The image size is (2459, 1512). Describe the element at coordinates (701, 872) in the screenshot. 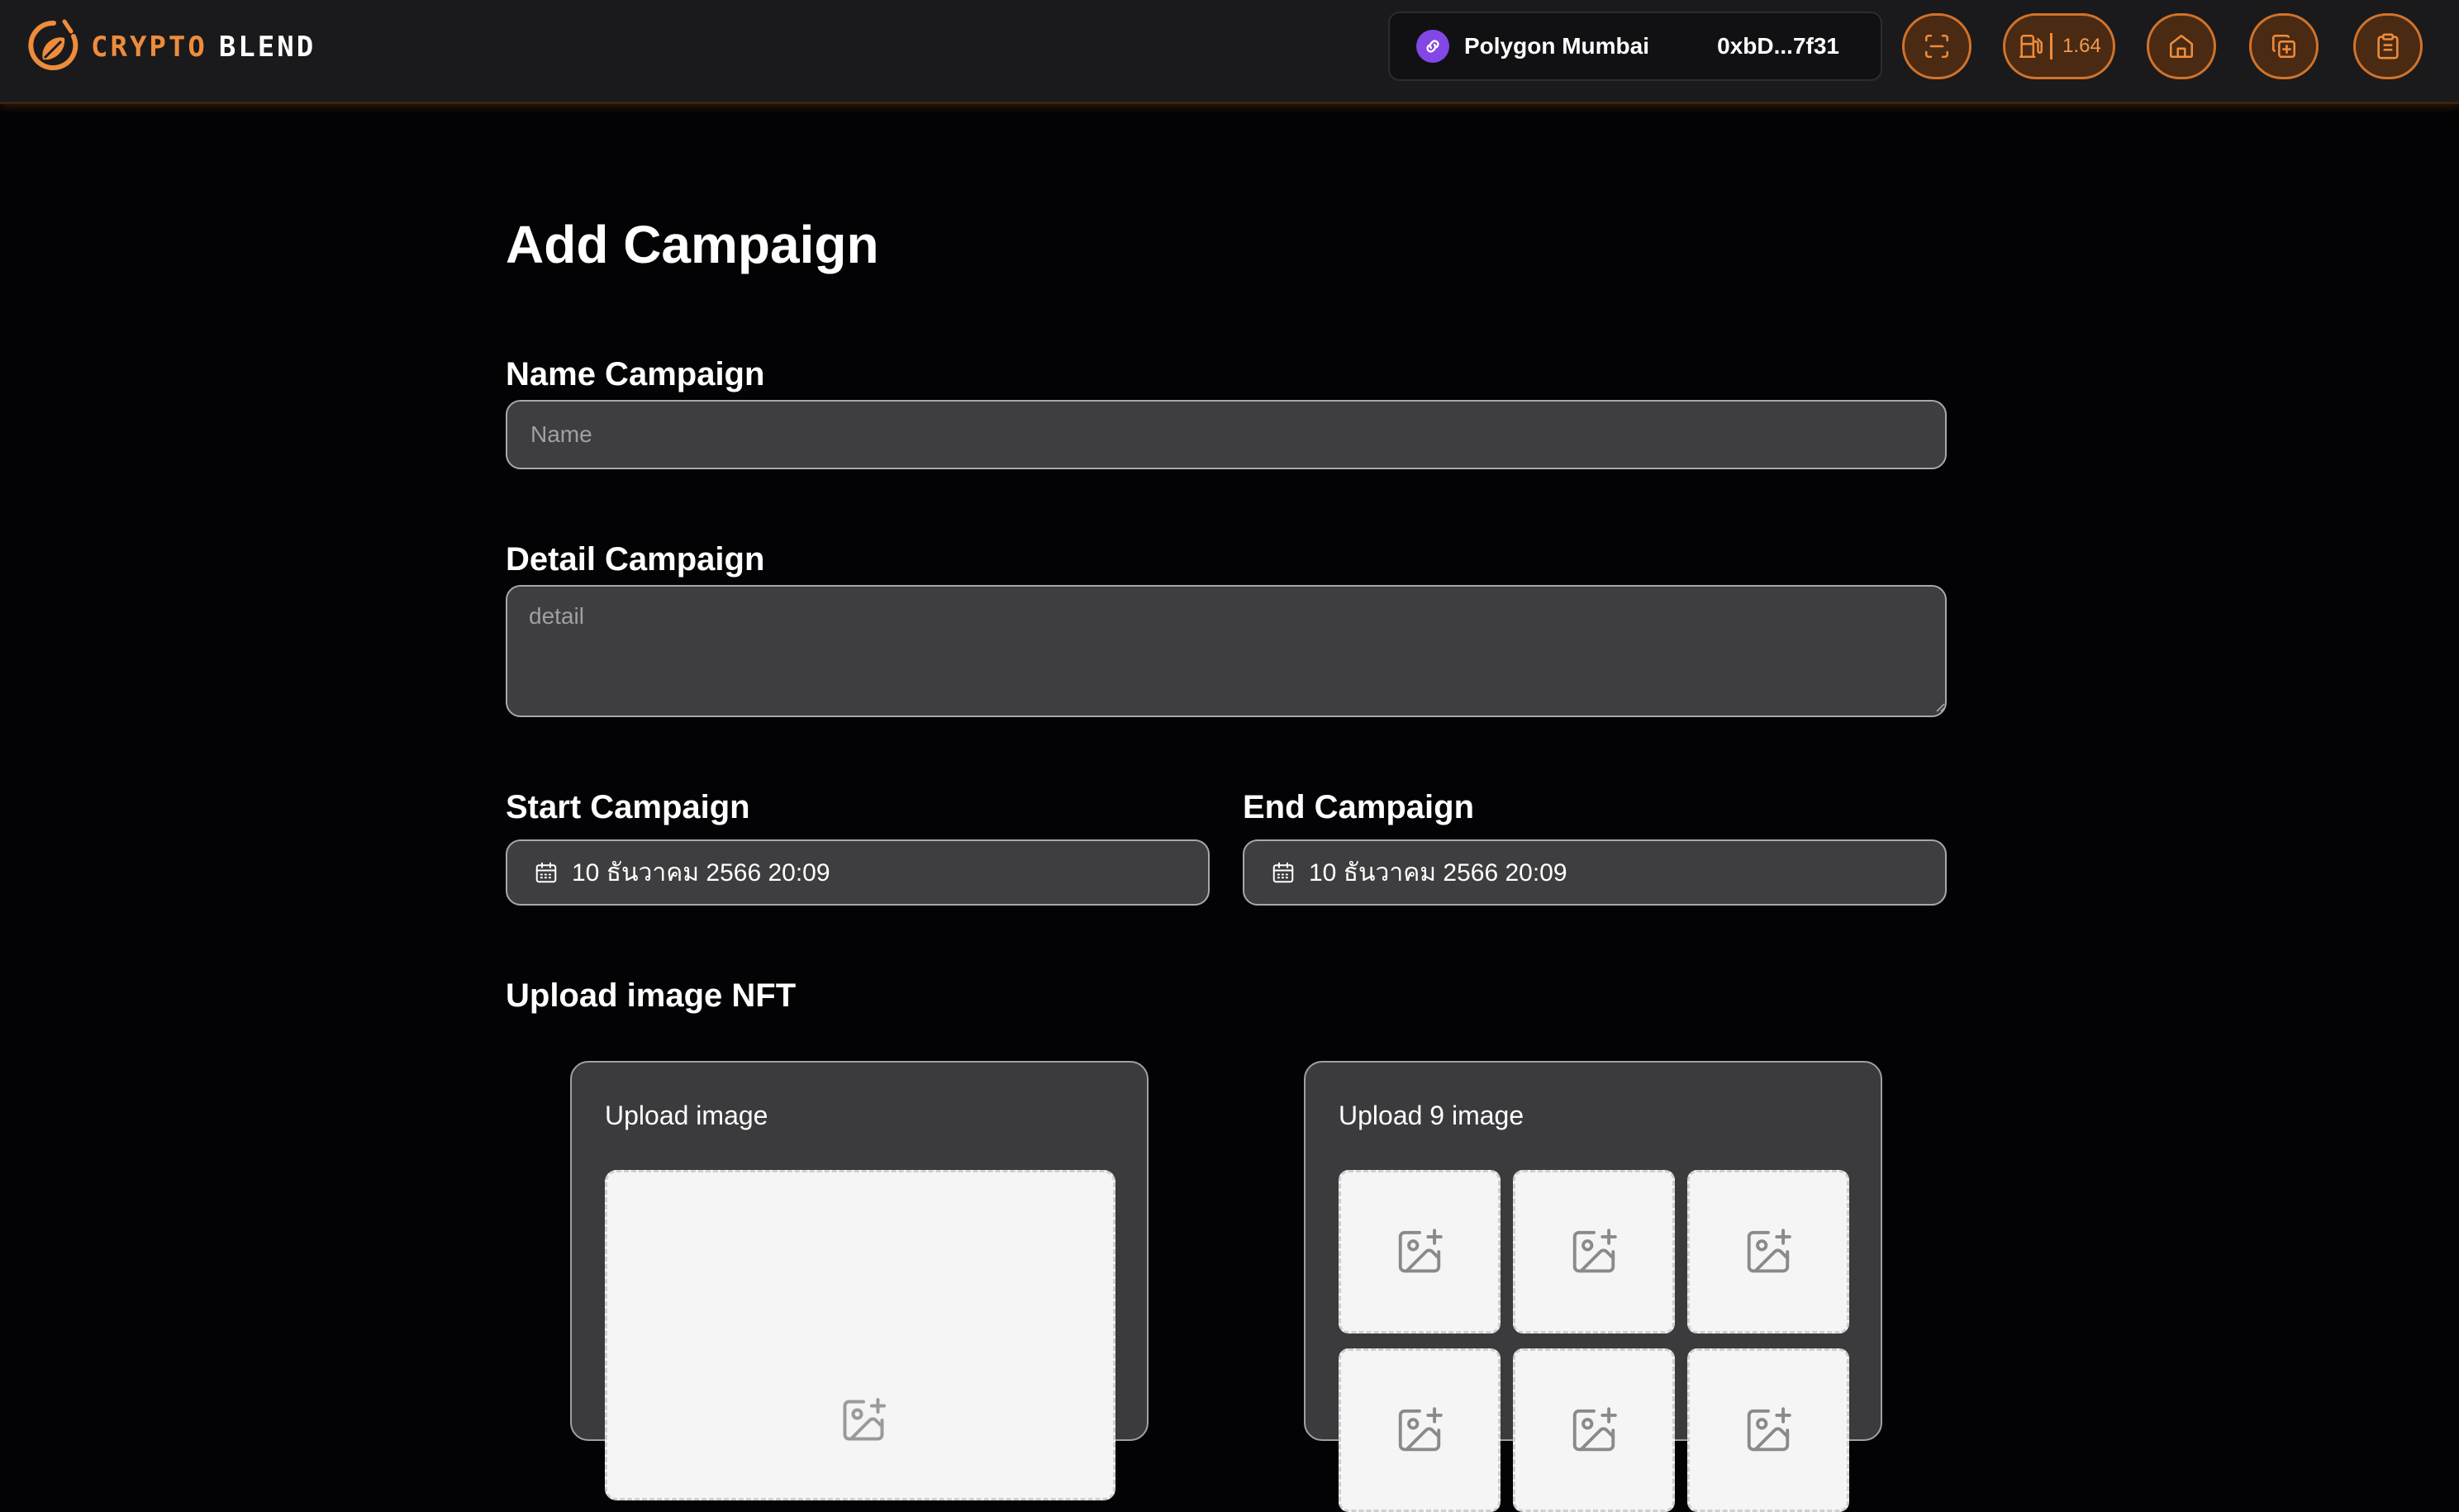

I see `start-campaign-value: 10 ธันวาคม 2566 20:09` at that location.